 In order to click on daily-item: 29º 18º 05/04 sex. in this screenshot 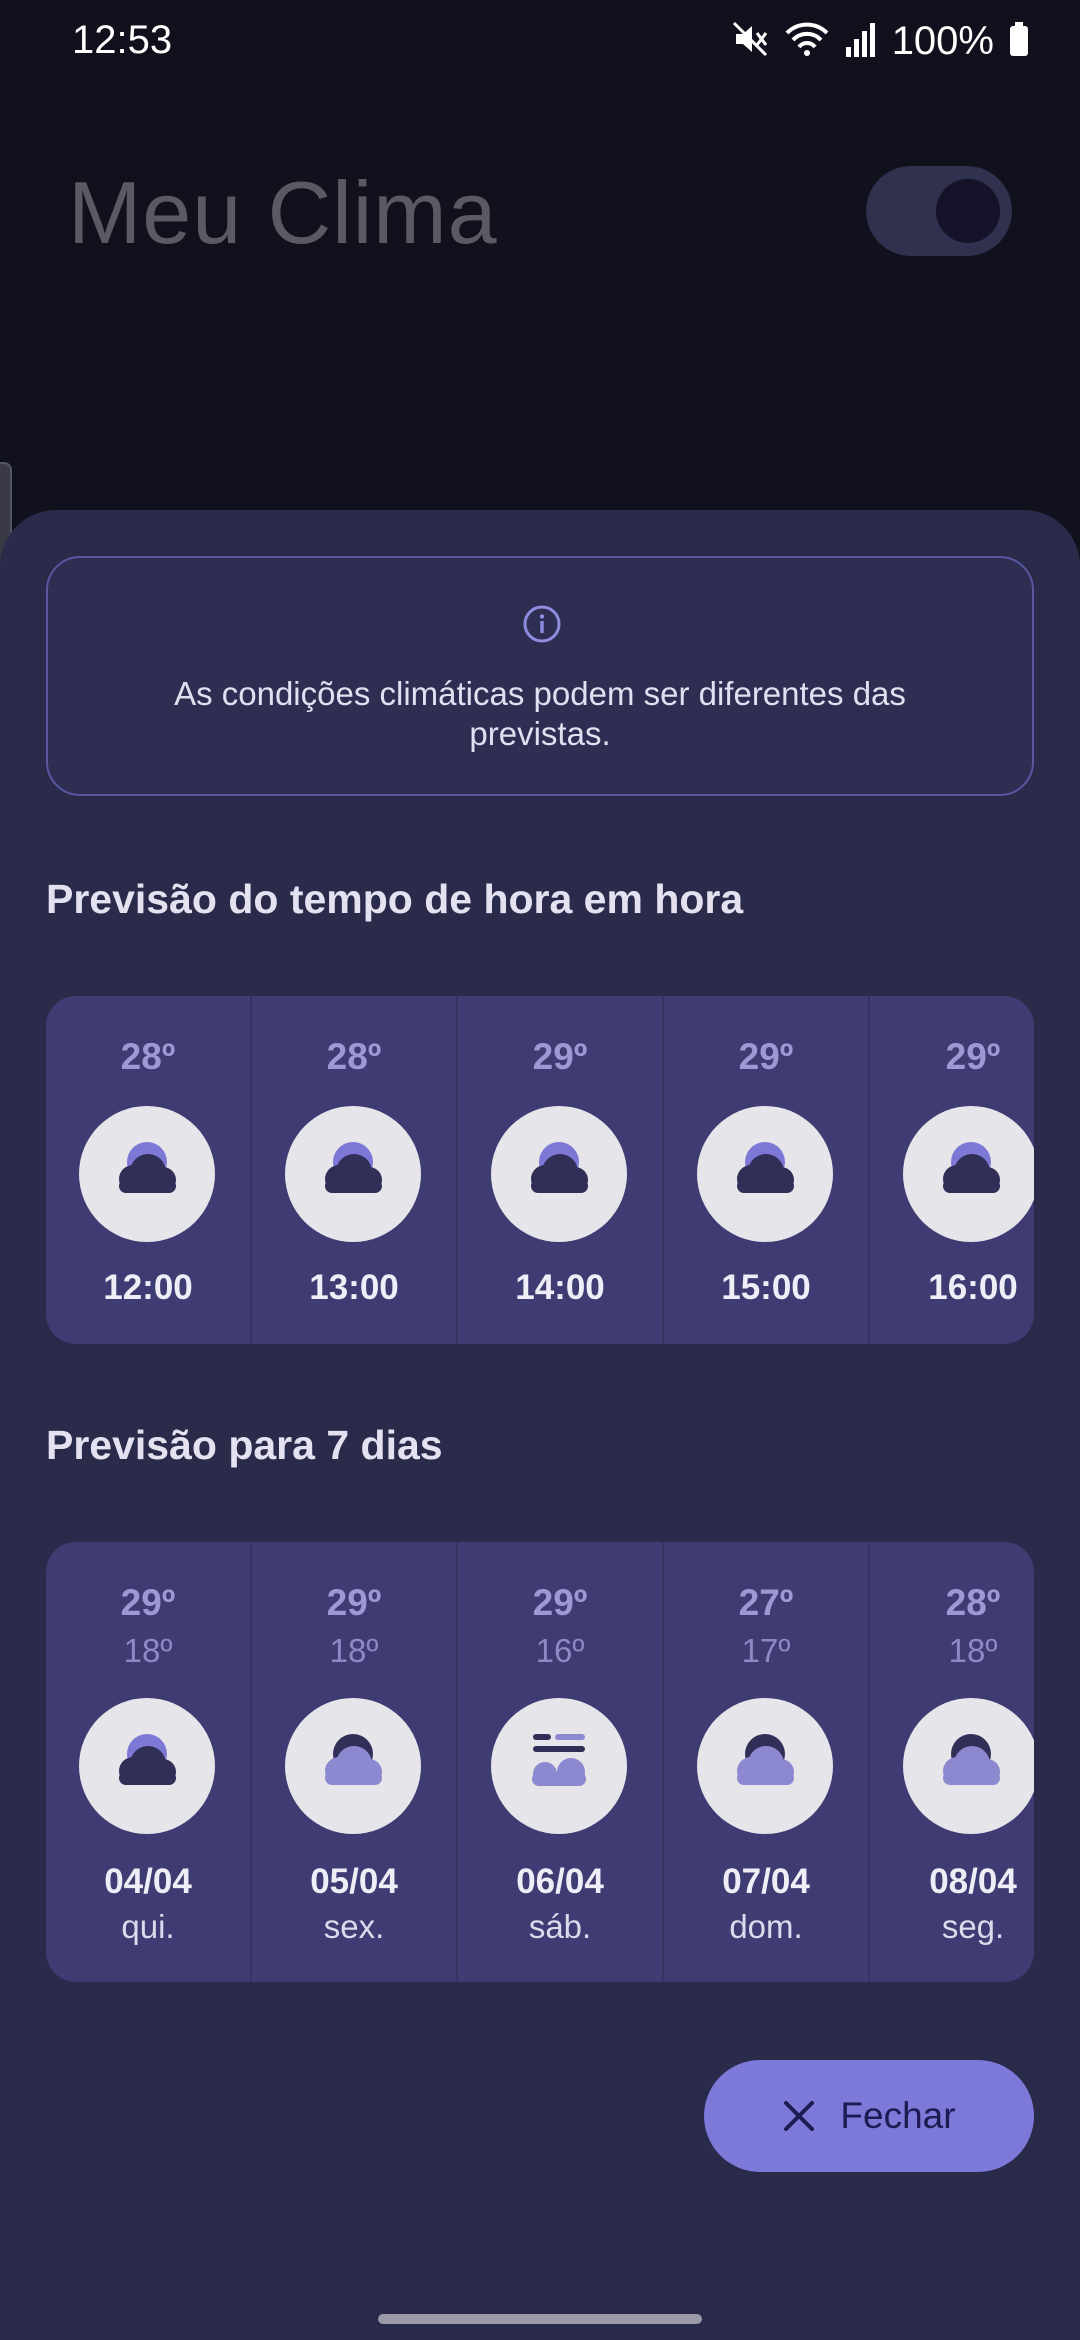, I will do `click(355, 1762)`.